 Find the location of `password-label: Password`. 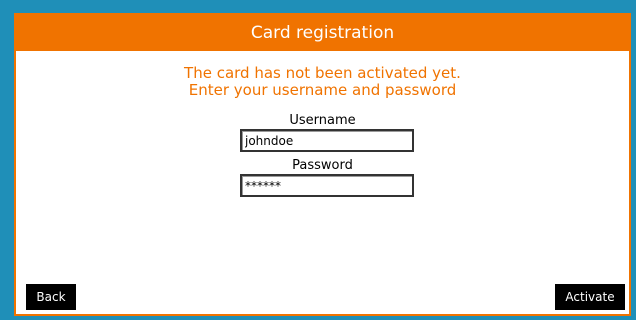

password-label: Password is located at coordinates (322, 165).